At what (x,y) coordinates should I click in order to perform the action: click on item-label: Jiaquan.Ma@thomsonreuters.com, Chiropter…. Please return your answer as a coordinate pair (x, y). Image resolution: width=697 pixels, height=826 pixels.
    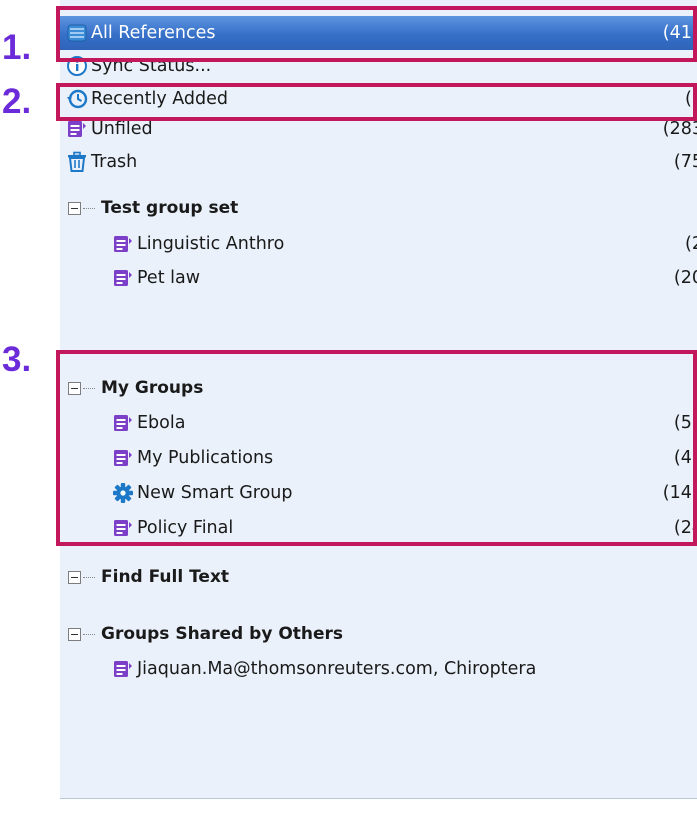
    Looking at the image, I should click on (337, 669).